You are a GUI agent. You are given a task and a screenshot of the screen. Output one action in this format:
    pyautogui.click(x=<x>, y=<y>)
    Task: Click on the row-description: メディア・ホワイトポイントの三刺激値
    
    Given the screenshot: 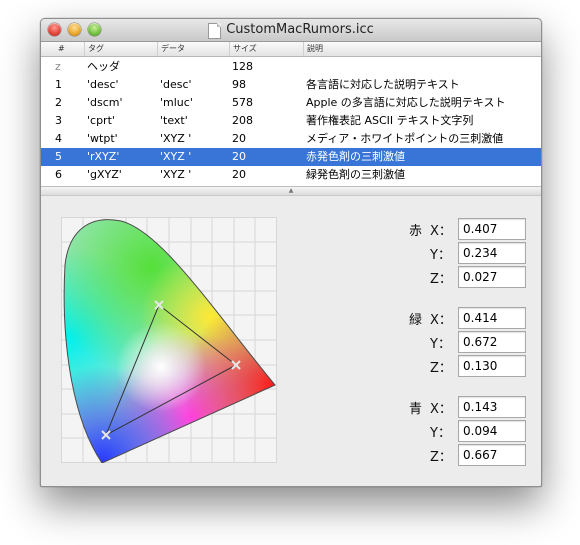 What is the action you would take?
    pyautogui.click(x=405, y=138)
    